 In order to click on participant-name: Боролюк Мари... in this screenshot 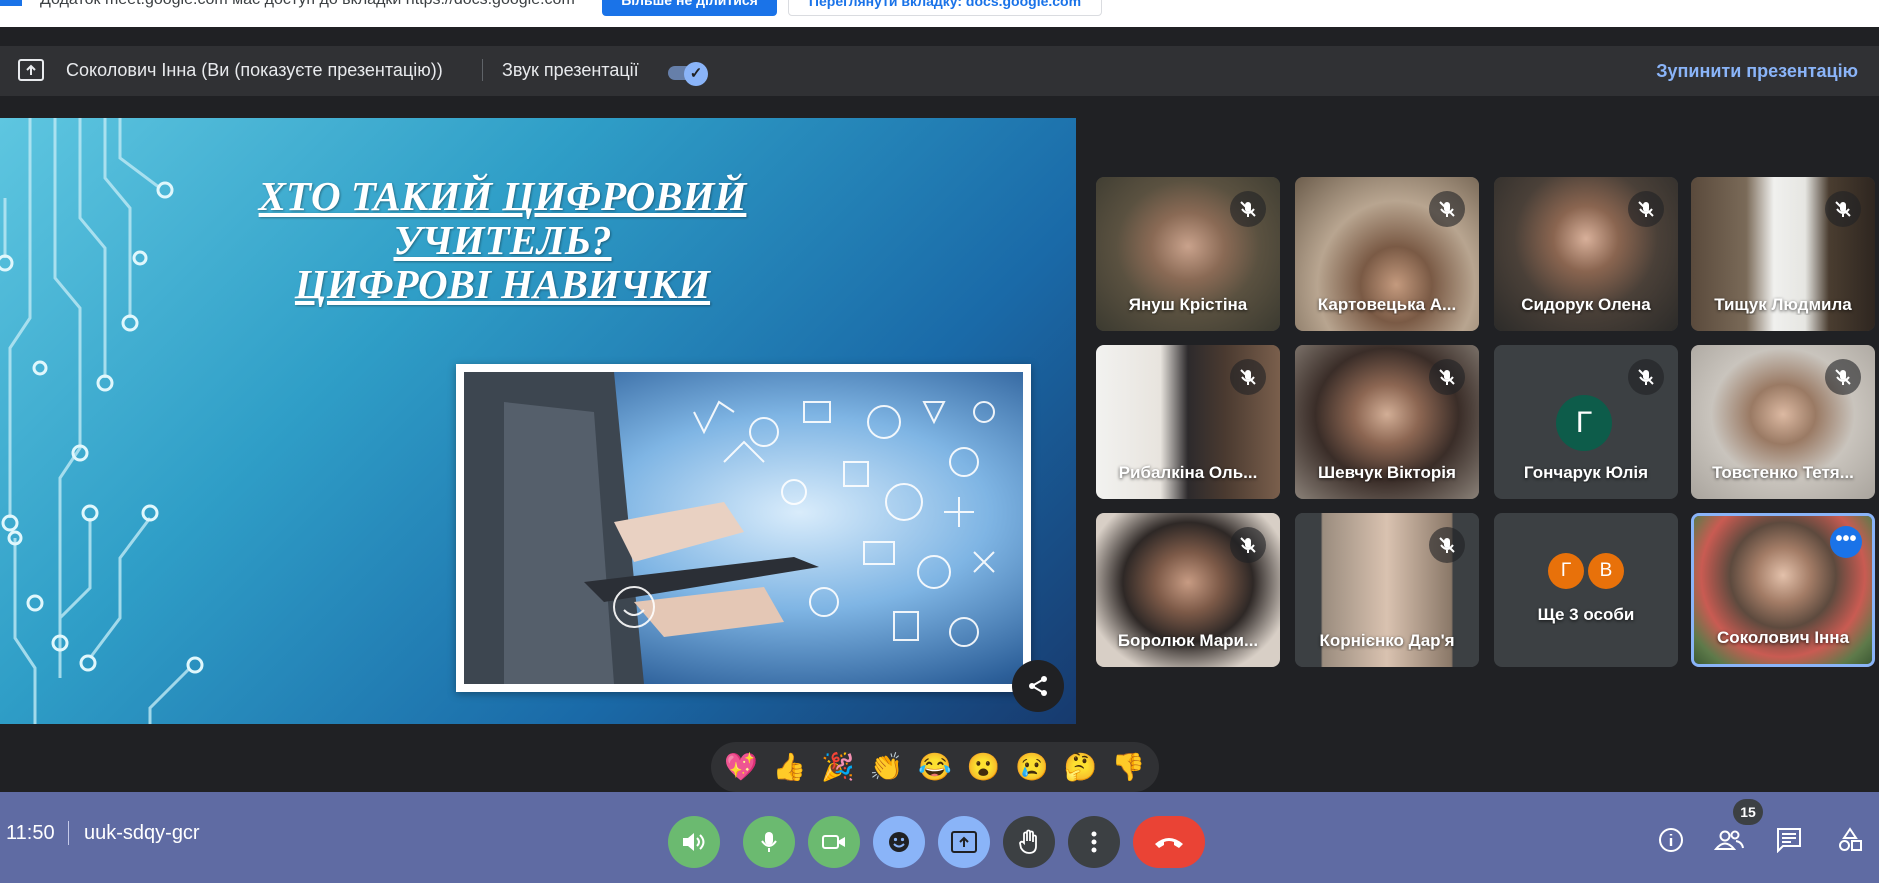, I will do `click(1188, 640)`.